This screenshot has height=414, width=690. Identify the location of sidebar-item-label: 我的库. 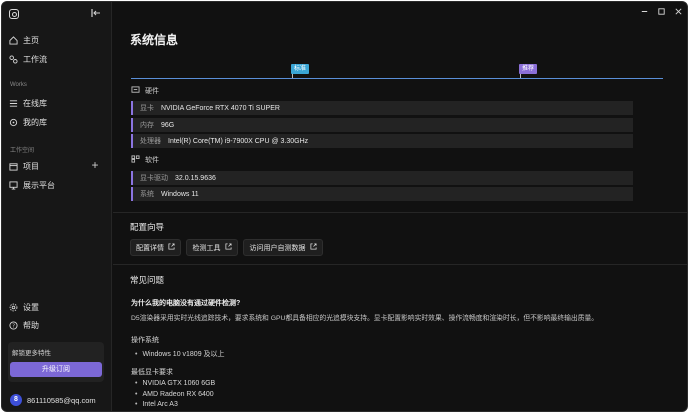
(35, 122).